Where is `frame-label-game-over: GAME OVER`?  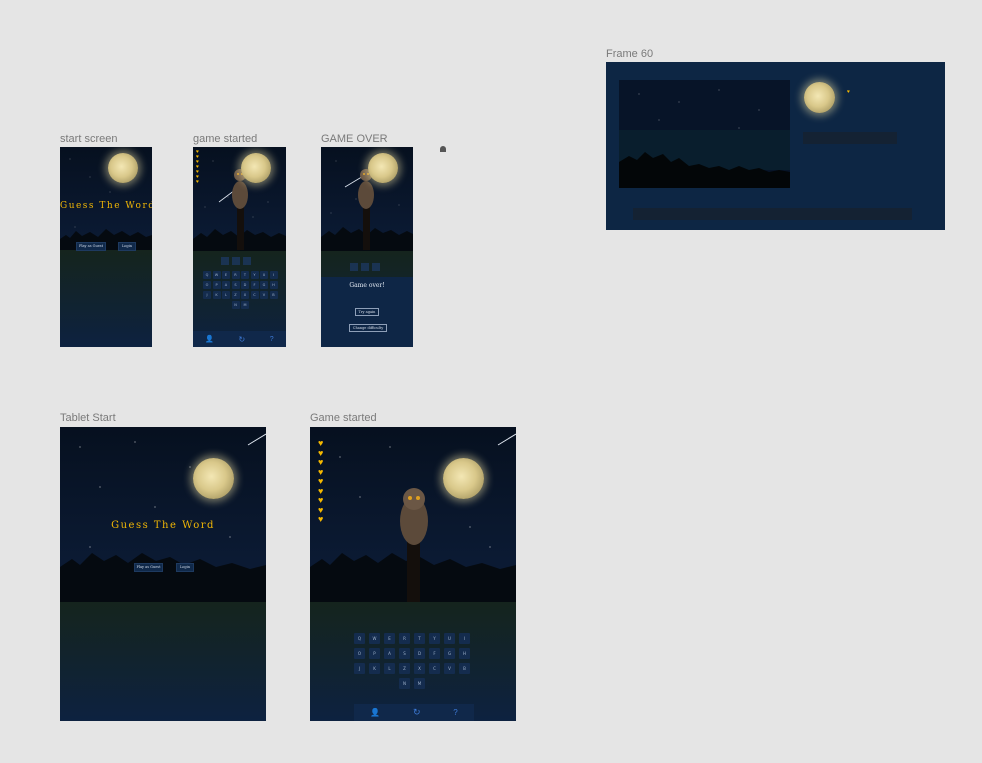
frame-label-game-over: GAME OVER is located at coordinates (354, 139).